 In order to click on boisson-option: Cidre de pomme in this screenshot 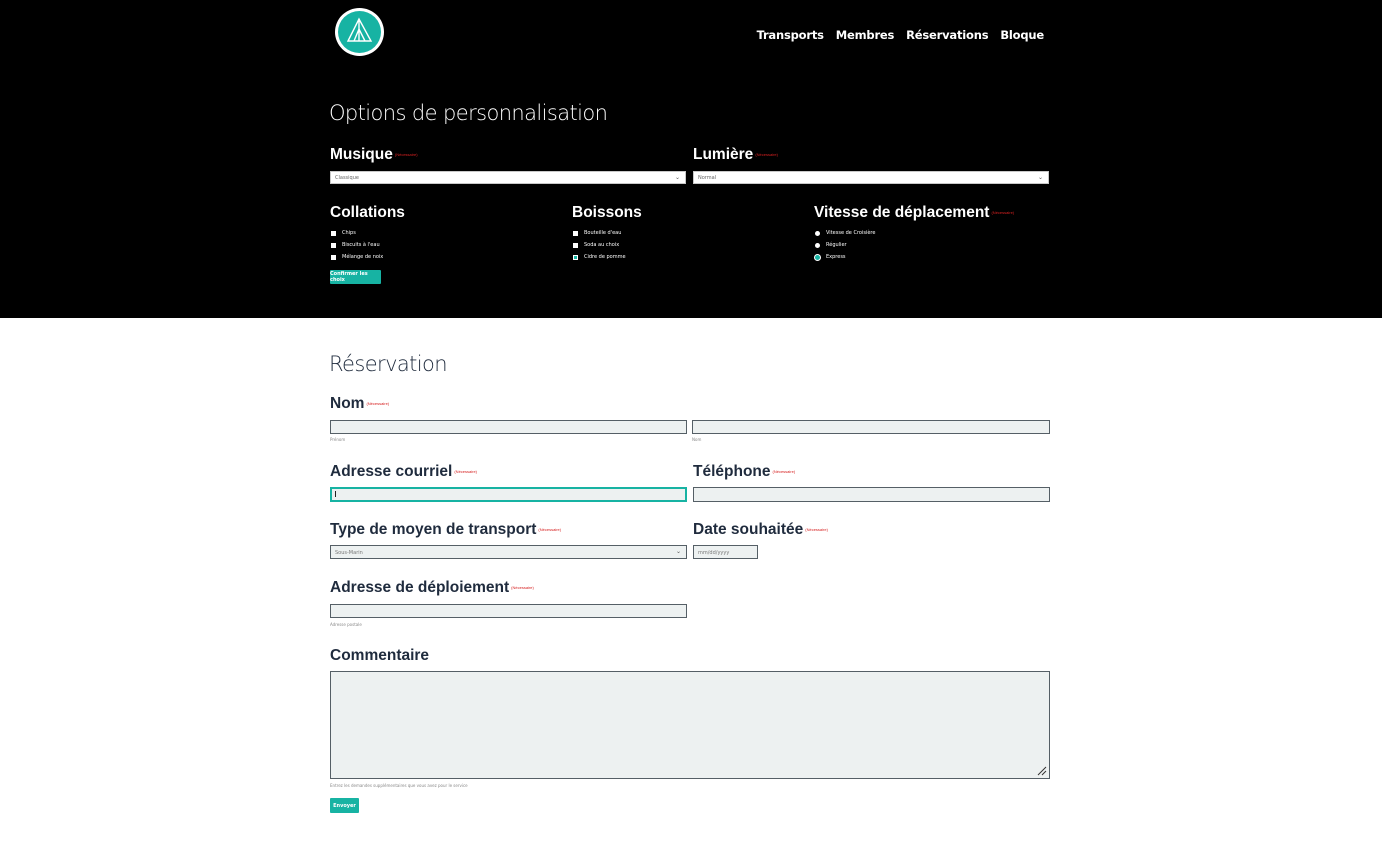, I will do `click(599, 257)`.